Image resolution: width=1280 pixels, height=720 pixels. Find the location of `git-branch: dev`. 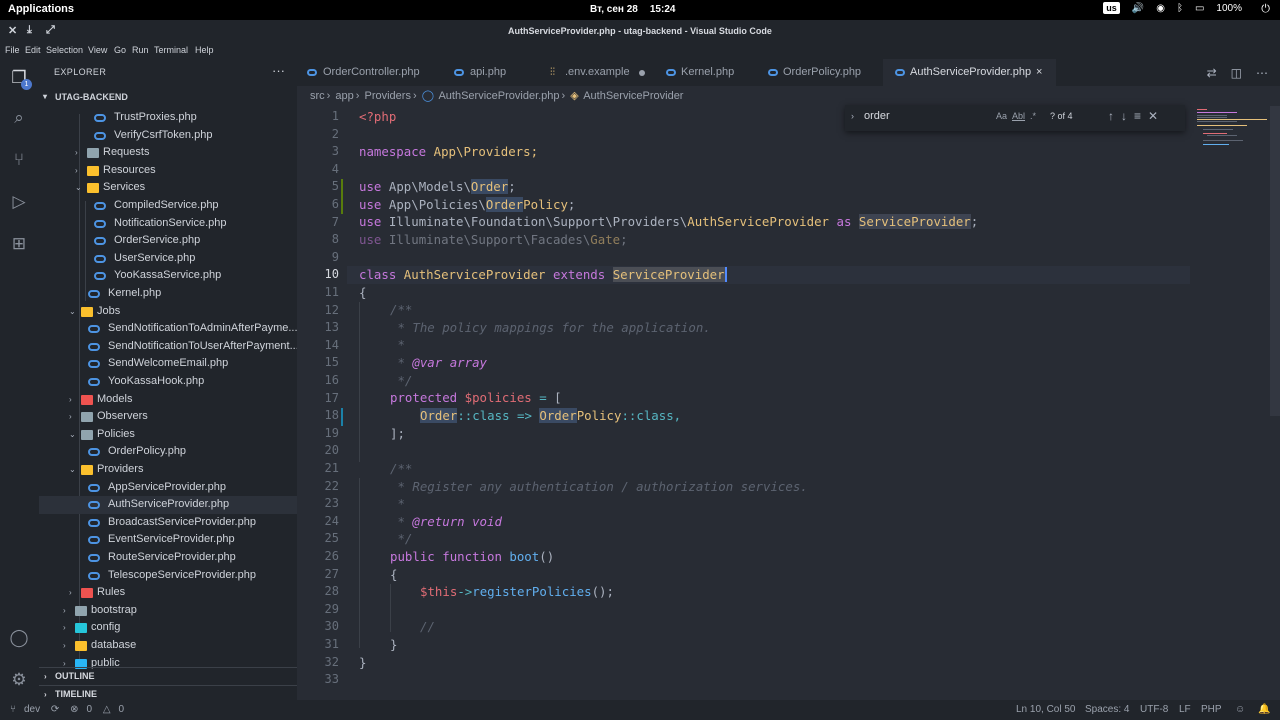

git-branch: dev is located at coordinates (32, 709).